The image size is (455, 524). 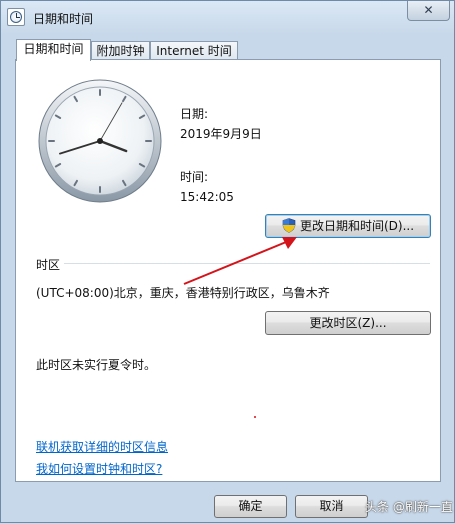 I want to click on window-title: 日期和时间, so click(x=63, y=19).